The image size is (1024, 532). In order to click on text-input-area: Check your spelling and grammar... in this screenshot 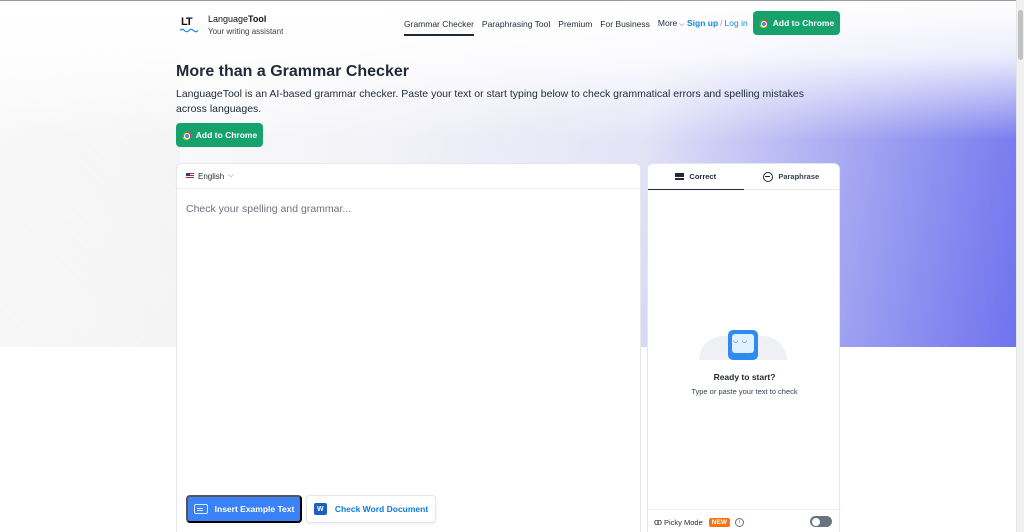, I will do `click(268, 209)`.